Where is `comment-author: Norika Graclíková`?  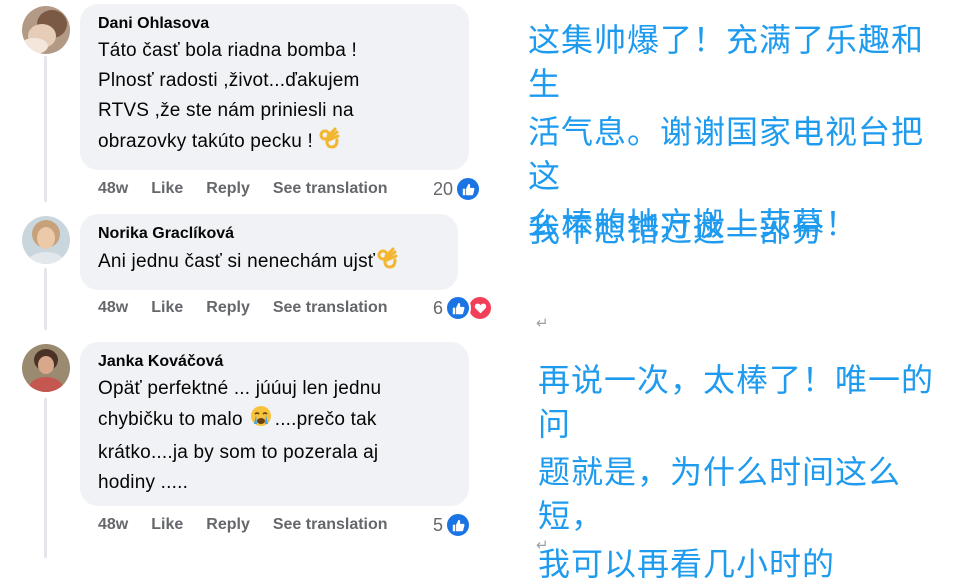
comment-author: Norika Graclíková is located at coordinates (269, 234).